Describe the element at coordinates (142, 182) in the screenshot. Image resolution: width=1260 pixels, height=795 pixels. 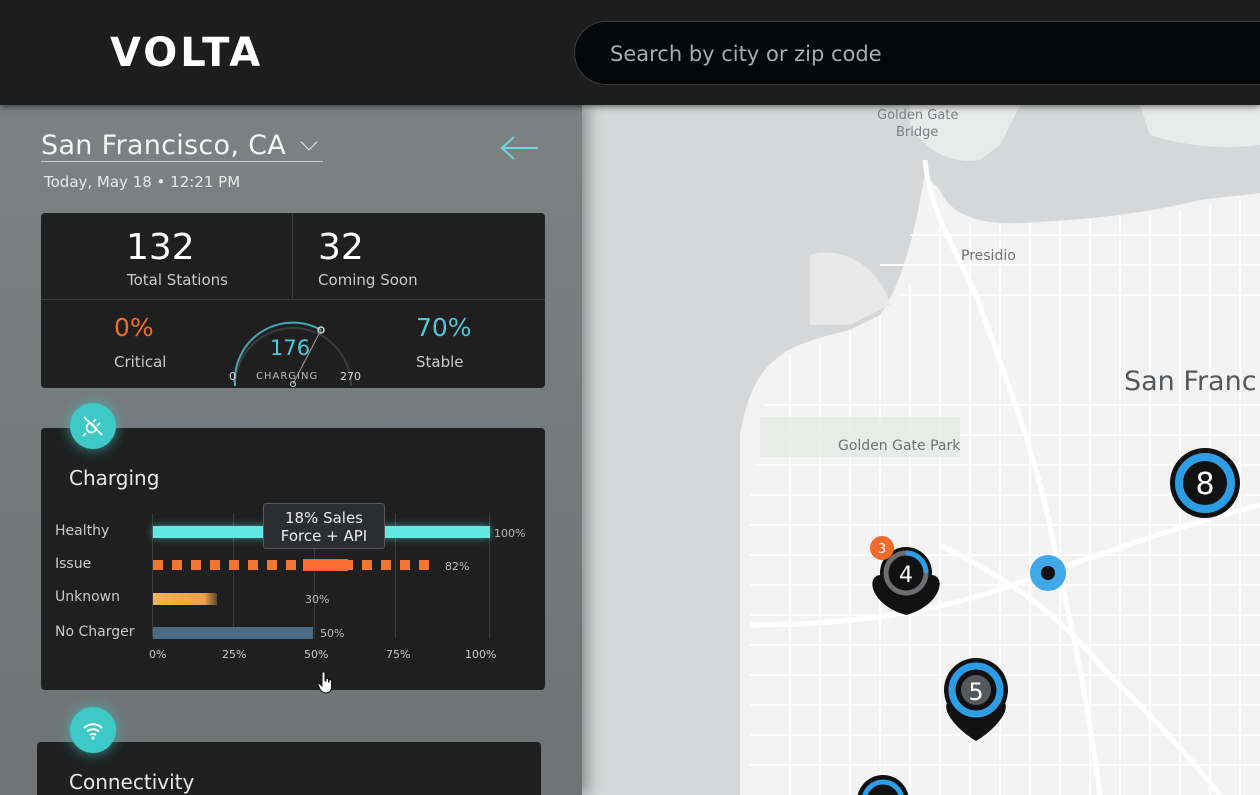
I see `datetime-label: Today, May 18 • 12:21 PM` at that location.